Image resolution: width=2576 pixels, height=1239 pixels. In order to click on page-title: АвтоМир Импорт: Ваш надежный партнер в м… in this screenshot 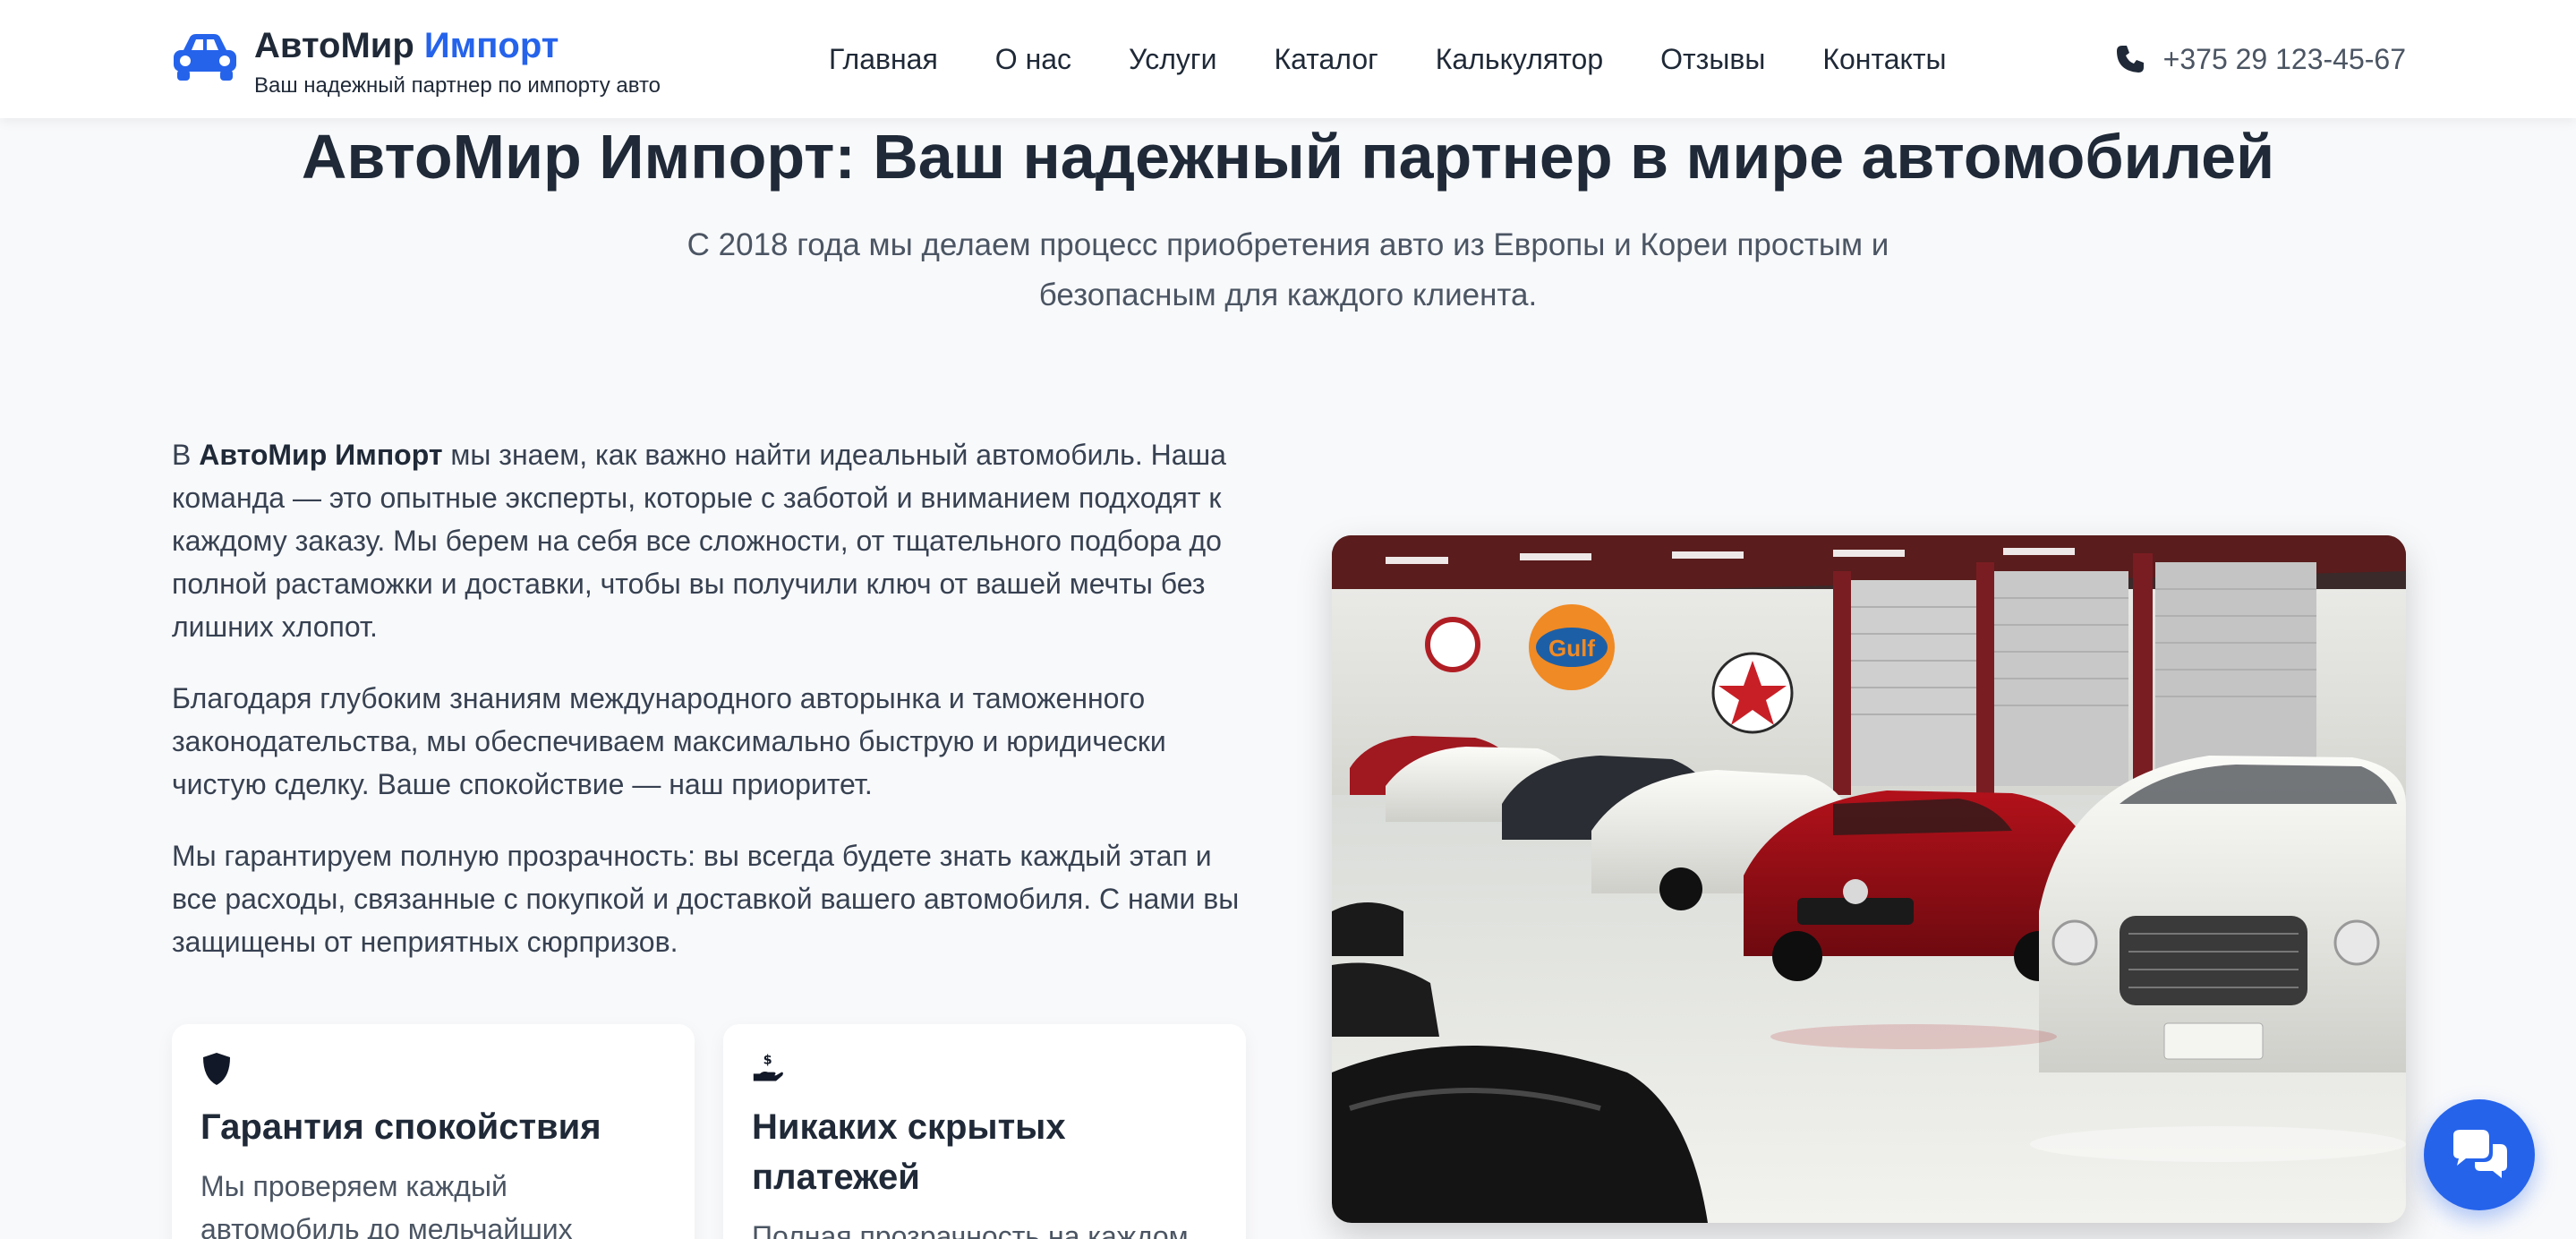, I will do `click(1288, 157)`.